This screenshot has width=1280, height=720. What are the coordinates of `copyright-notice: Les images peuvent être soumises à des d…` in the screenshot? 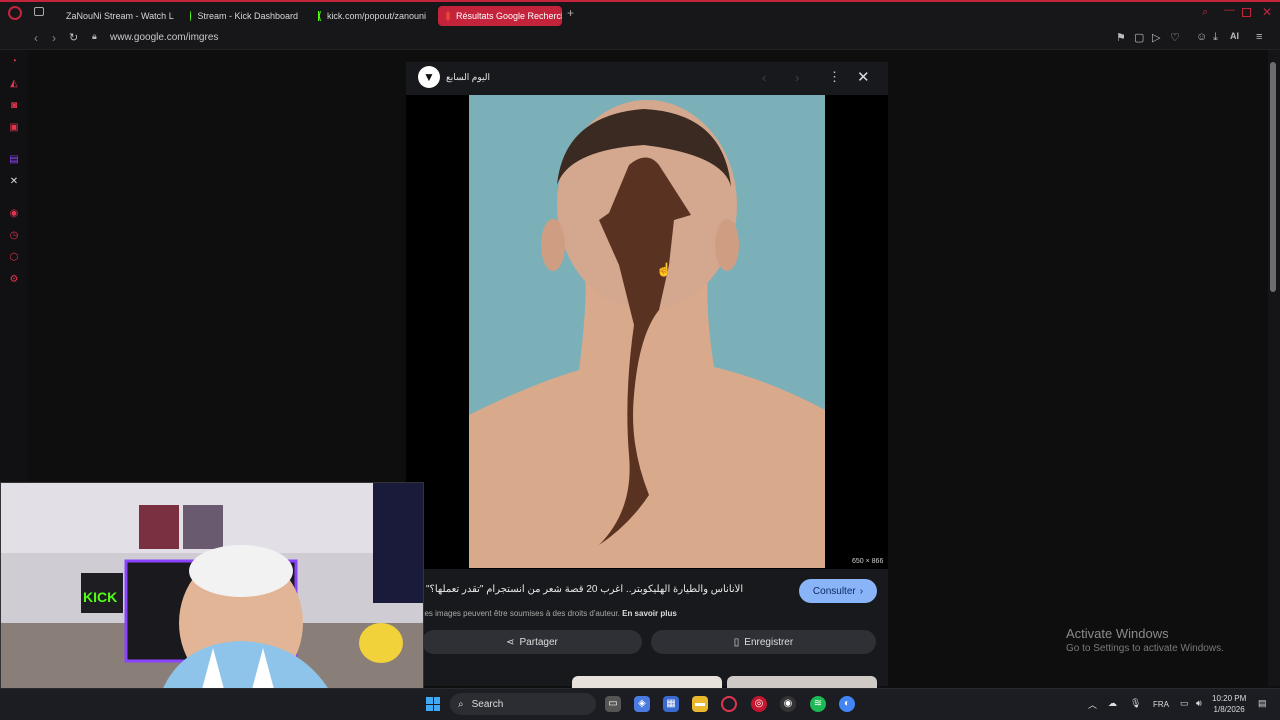 It's located at (548, 613).